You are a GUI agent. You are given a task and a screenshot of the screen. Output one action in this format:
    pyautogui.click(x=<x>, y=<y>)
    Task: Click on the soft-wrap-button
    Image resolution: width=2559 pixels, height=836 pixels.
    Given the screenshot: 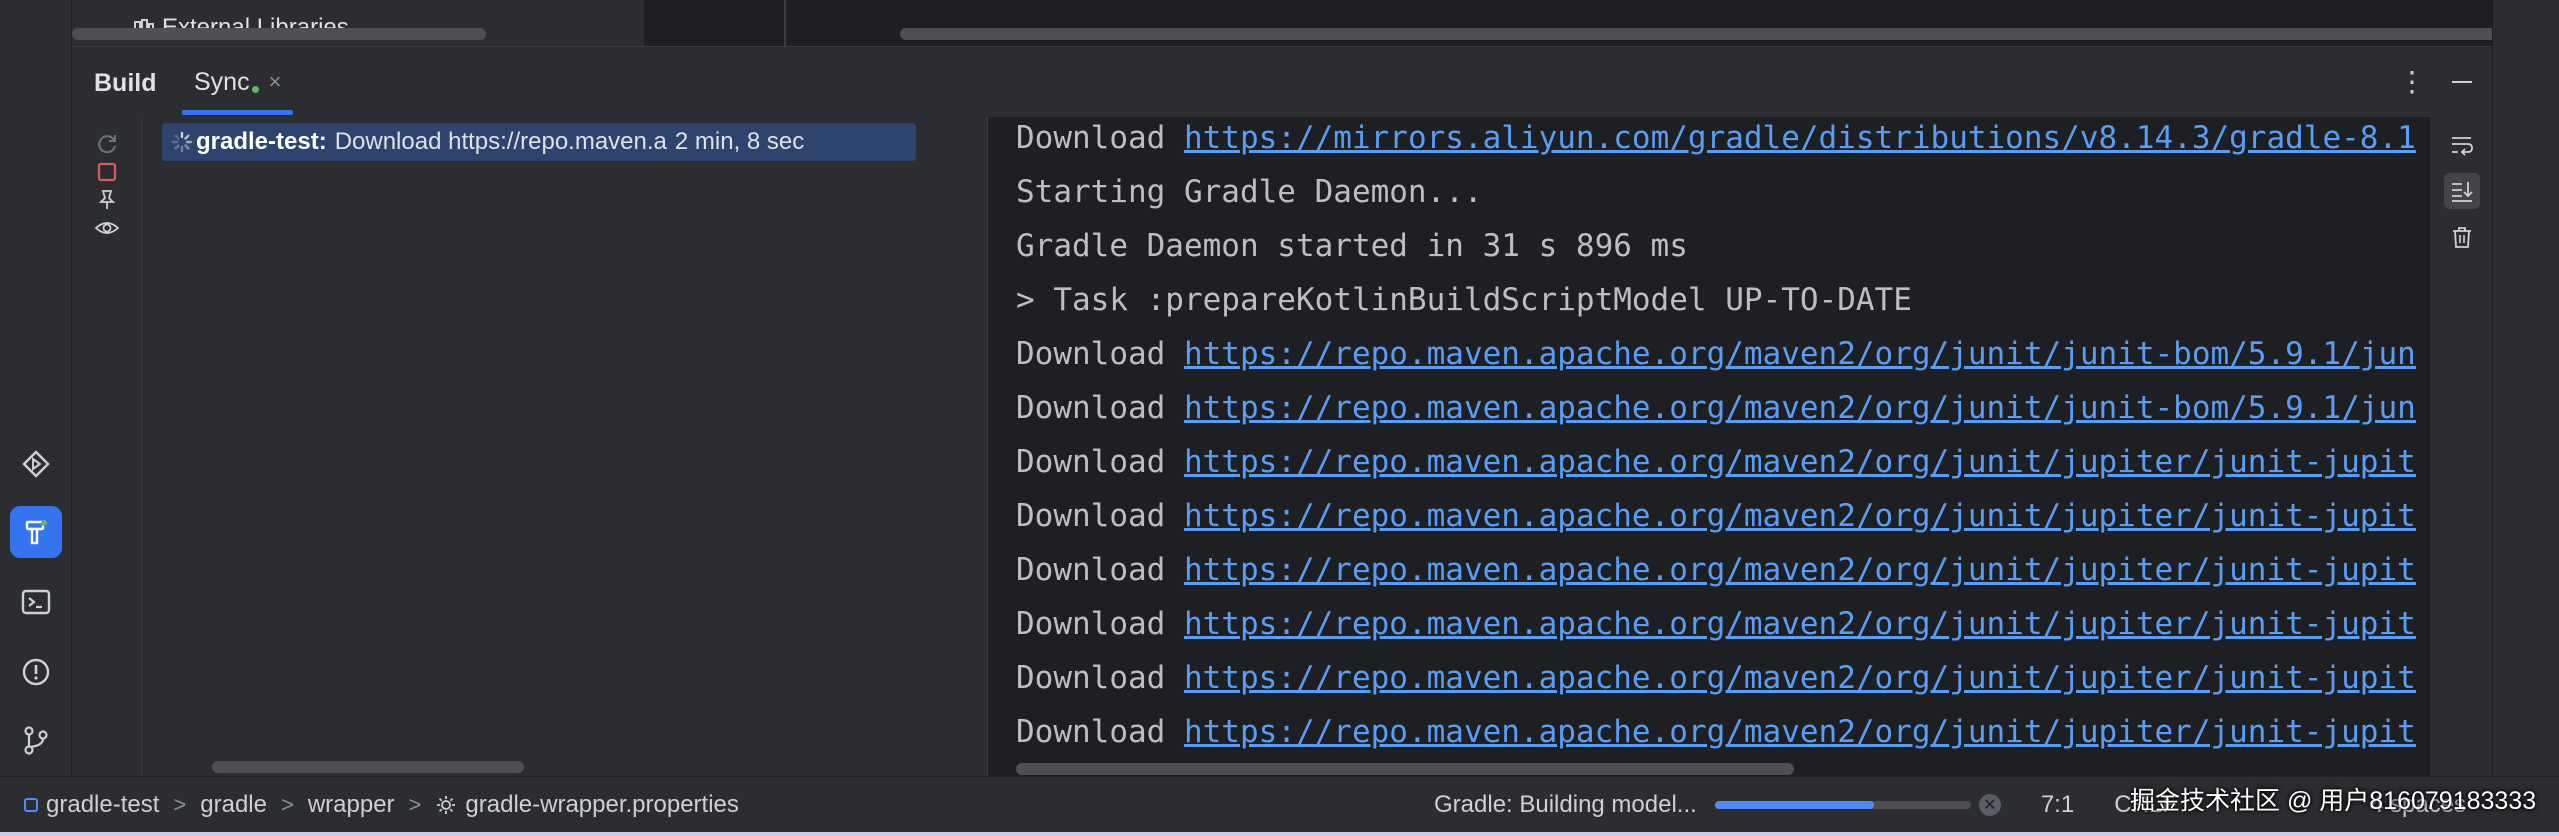 What is the action you would take?
    pyautogui.click(x=2462, y=145)
    